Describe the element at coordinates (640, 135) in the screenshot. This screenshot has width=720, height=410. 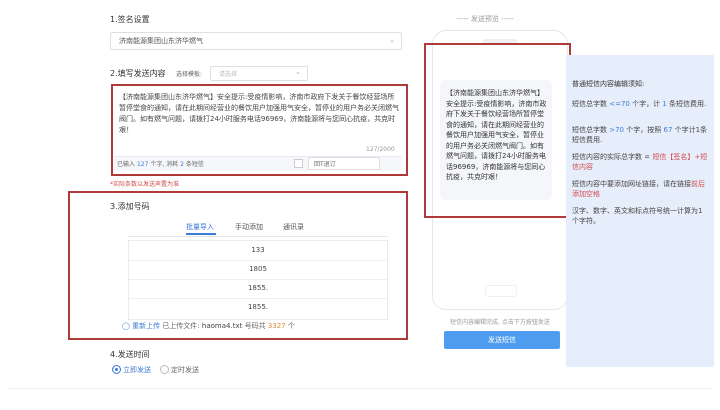
I see `rule-2: 短信总字数 >70 个字，按照 67 个字计1条短信费用.` at that location.